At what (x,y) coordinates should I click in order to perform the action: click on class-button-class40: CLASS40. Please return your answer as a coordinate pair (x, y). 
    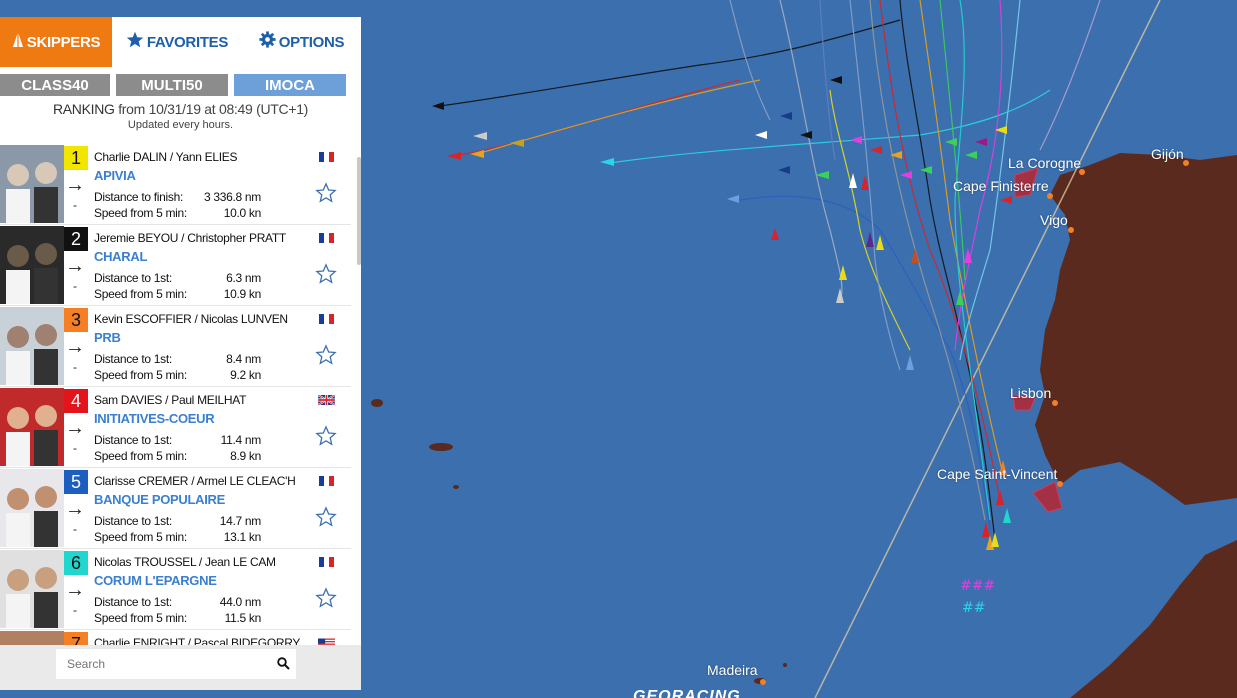
    Looking at the image, I should click on (55, 85).